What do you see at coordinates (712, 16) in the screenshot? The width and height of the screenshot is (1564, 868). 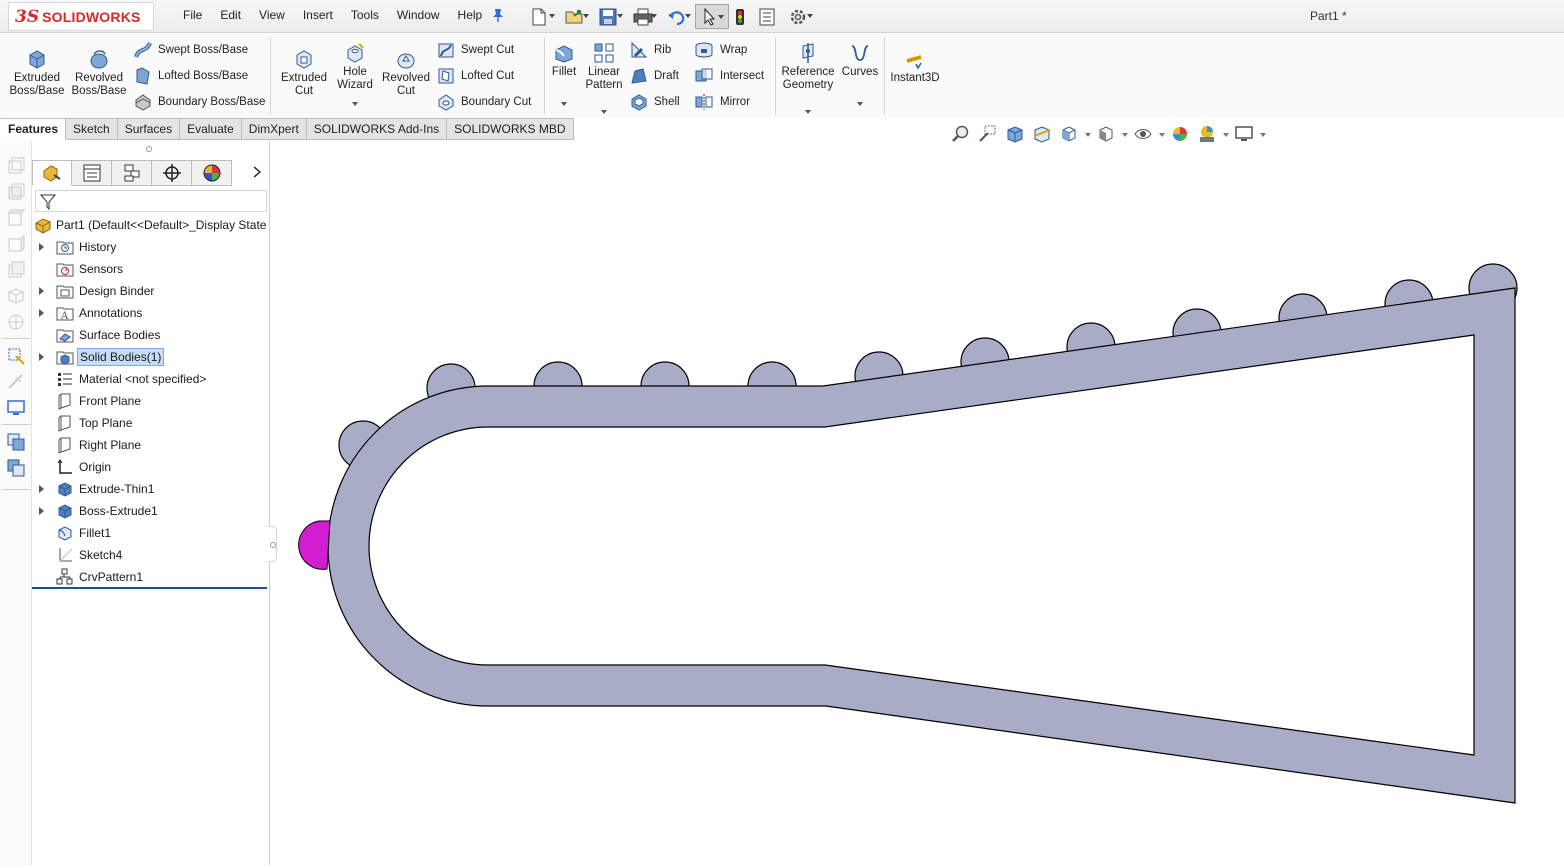 I see `select-button` at bounding box center [712, 16].